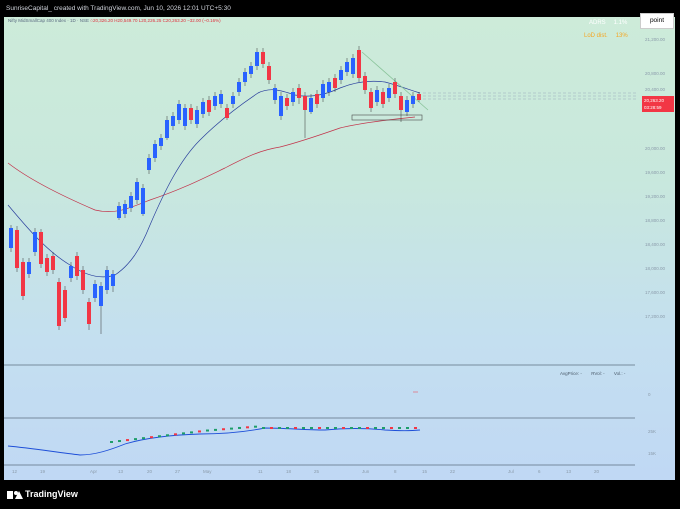 This screenshot has height=509, width=680. Describe the element at coordinates (655, 172) in the screenshot. I see `price-label: 19,600.00` at that location.